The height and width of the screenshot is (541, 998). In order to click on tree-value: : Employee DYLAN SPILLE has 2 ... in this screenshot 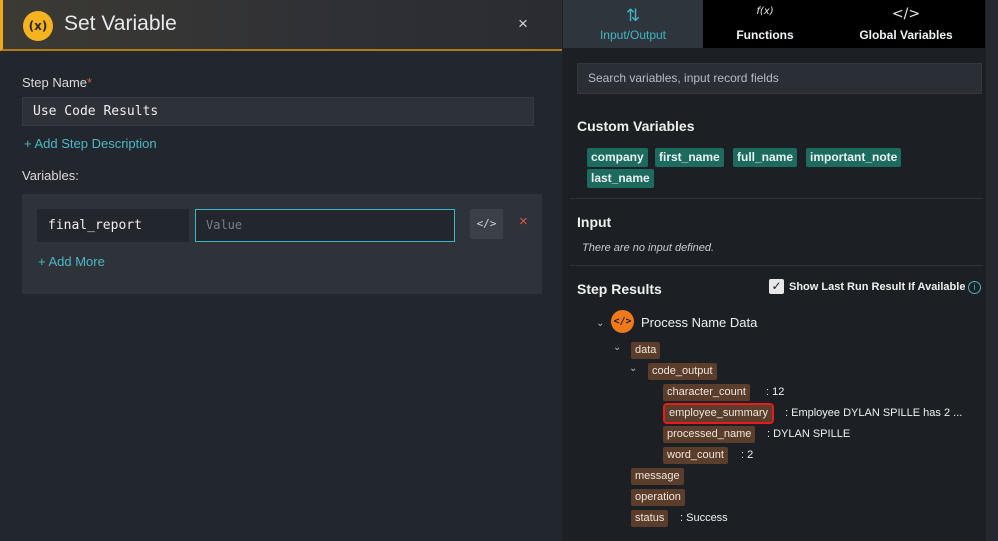, I will do `click(874, 413)`.